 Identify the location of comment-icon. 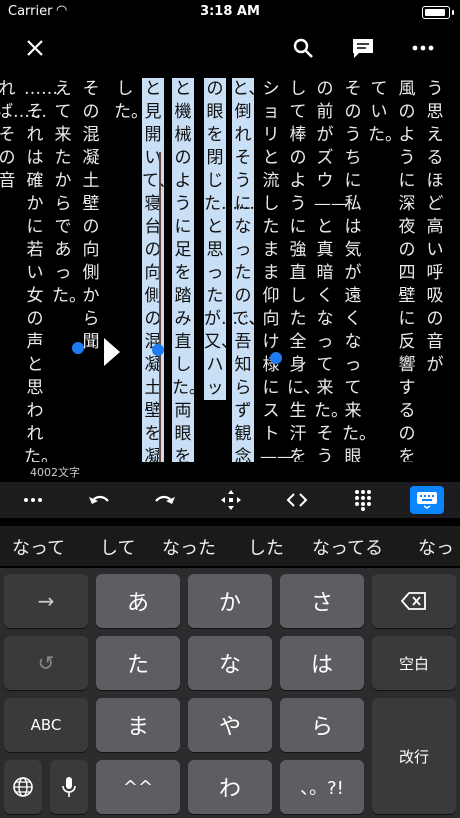
(363, 48).